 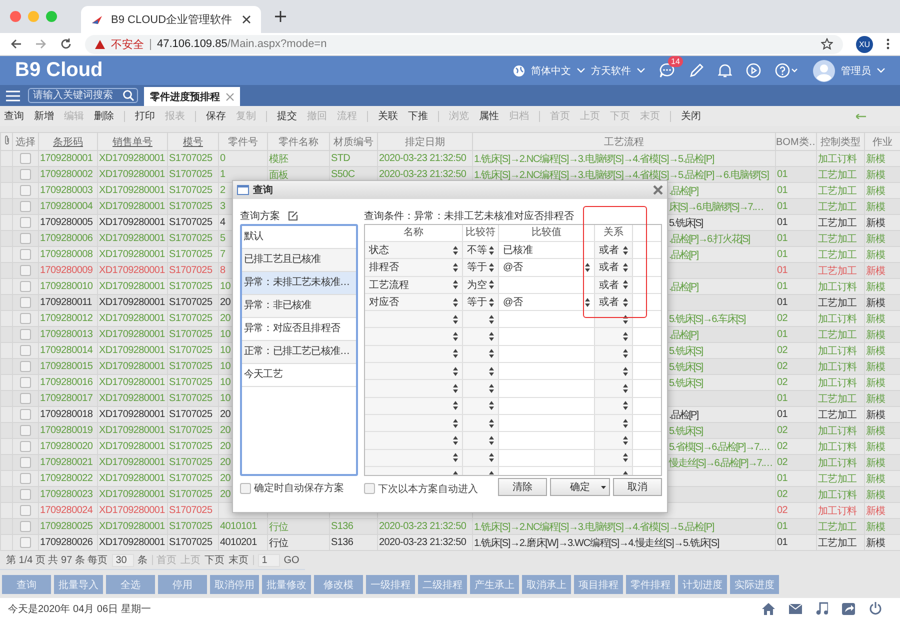 I want to click on dialog-button: 取消, so click(x=637, y=487).